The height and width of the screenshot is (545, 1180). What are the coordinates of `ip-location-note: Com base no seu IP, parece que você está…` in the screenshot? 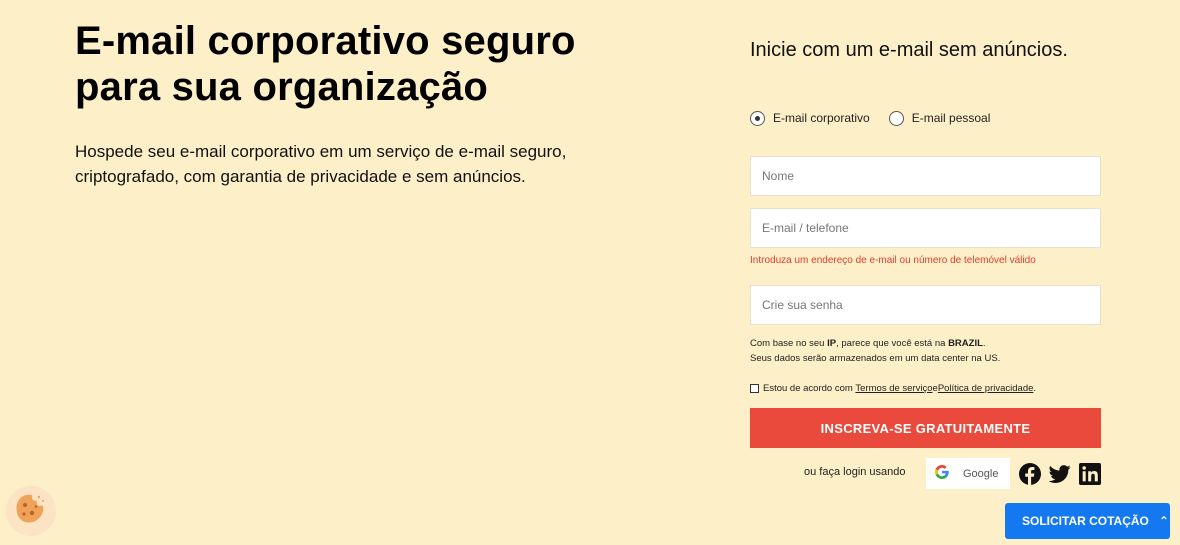 It's located at (875, 351).